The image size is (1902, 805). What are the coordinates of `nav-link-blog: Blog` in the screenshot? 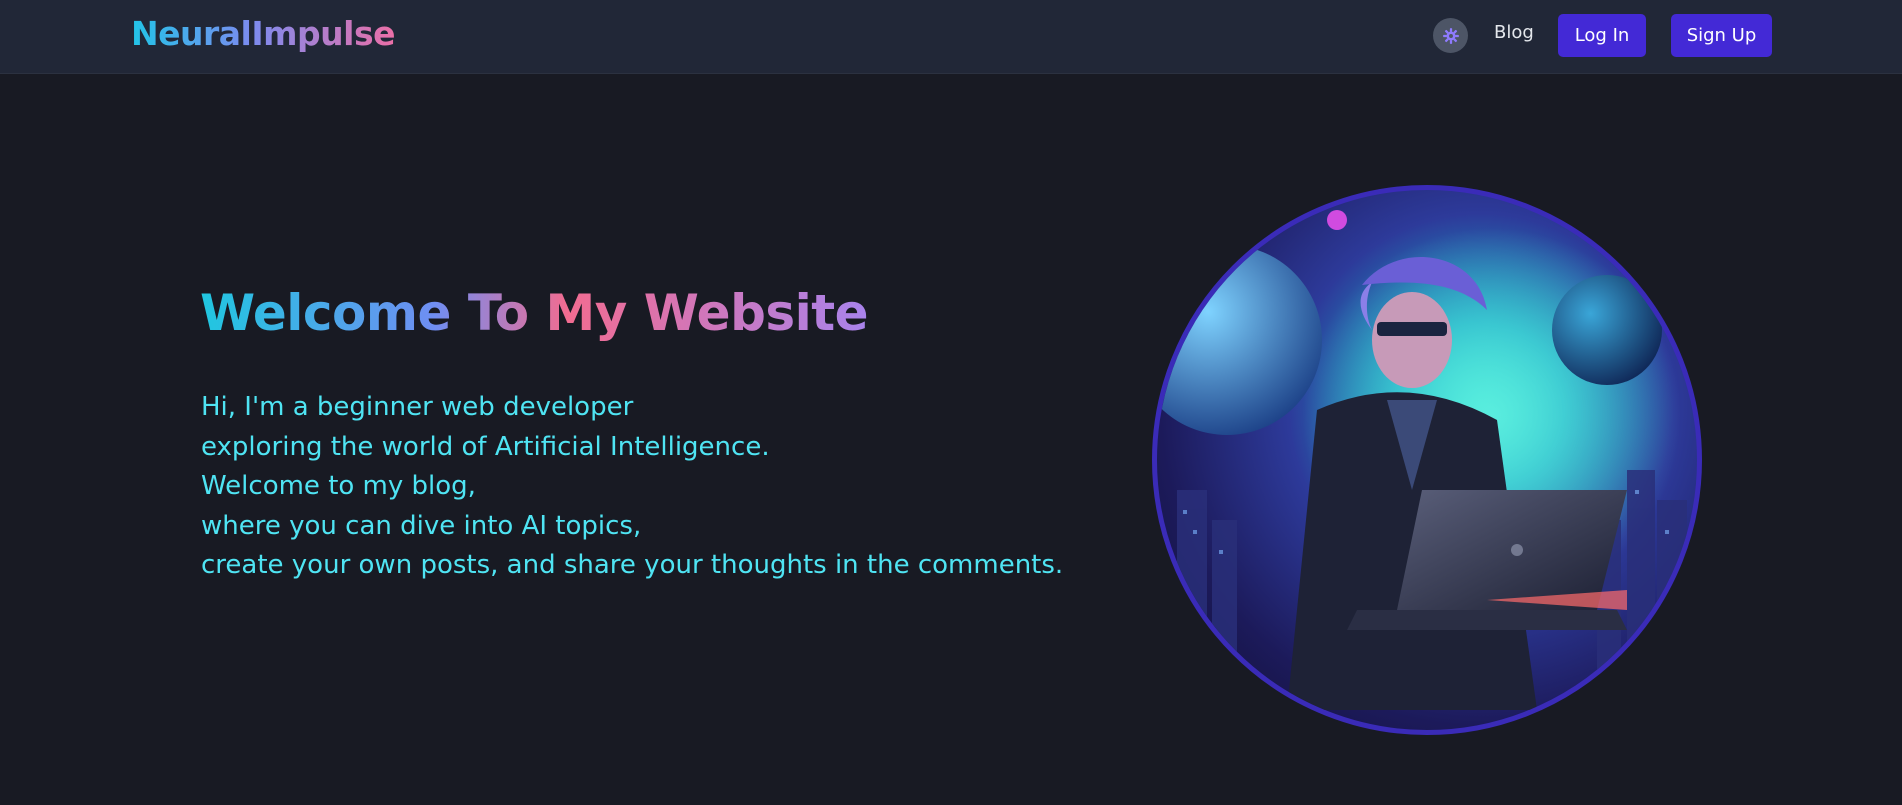 It's located at (1514, 32).